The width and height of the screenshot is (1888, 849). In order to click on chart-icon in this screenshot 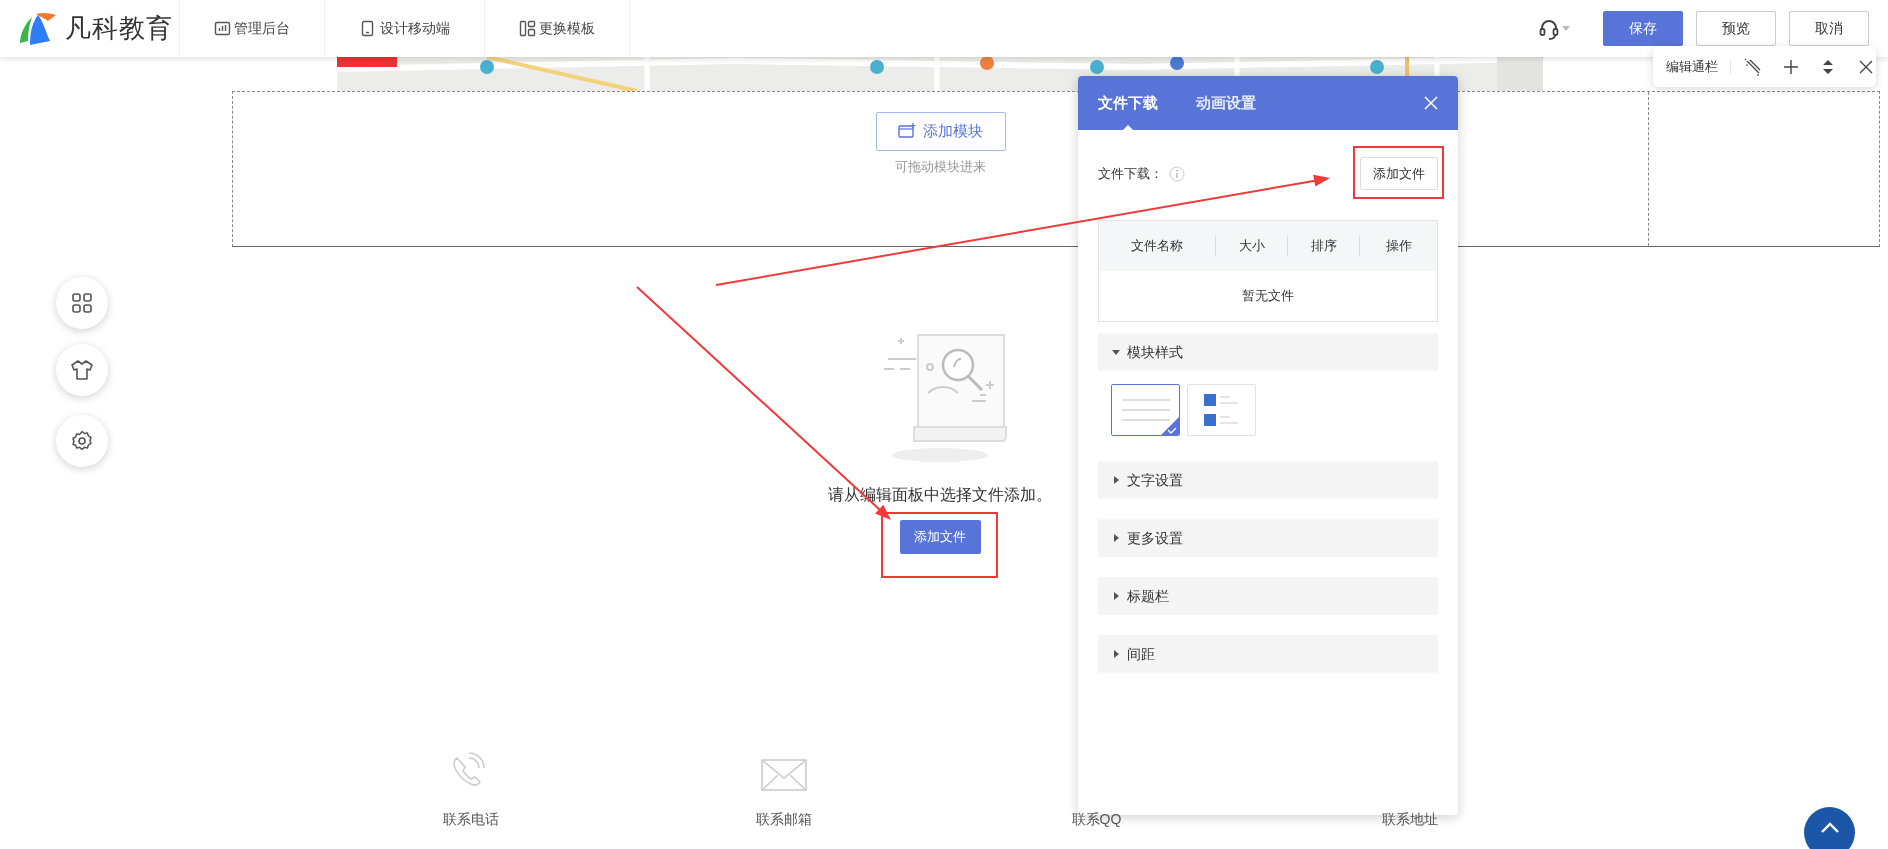, I will do `click(222, 28)`.